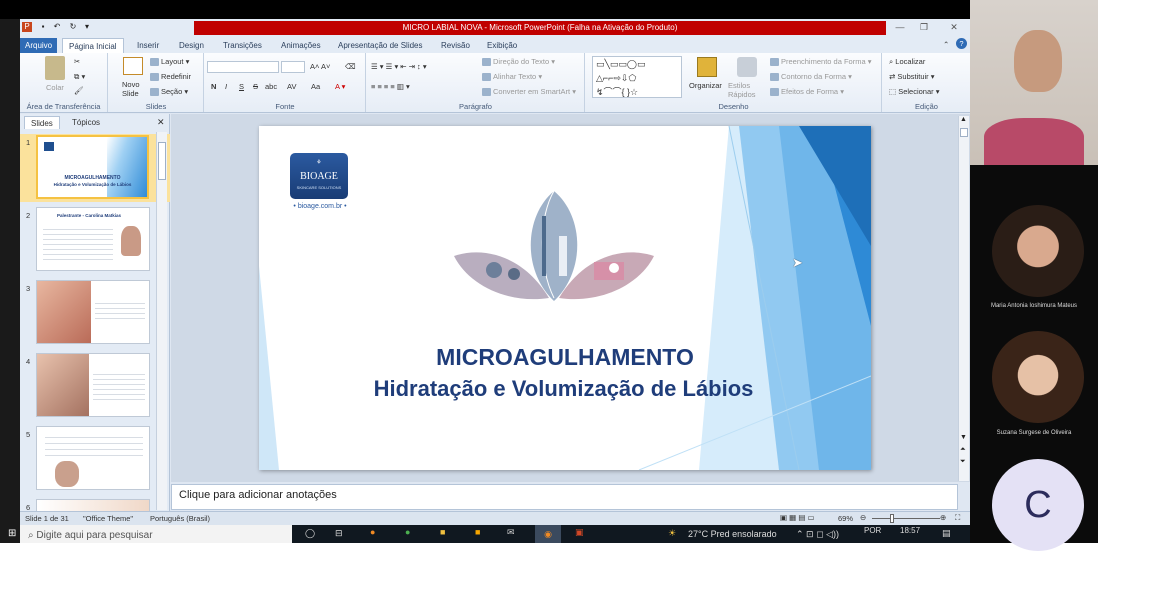  I want to click on zoom-in-icon: ⊕, so click(943, 517).